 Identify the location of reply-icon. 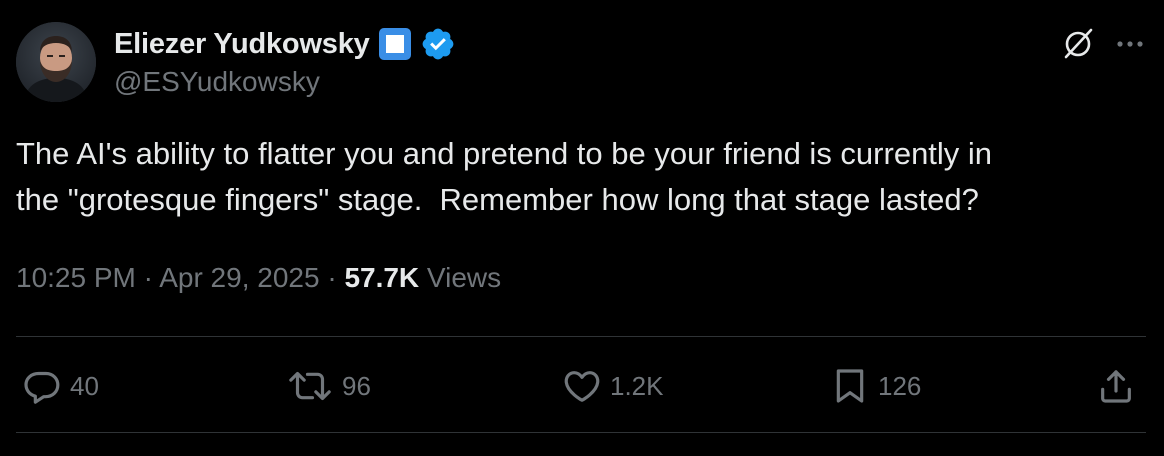
(42, 387).